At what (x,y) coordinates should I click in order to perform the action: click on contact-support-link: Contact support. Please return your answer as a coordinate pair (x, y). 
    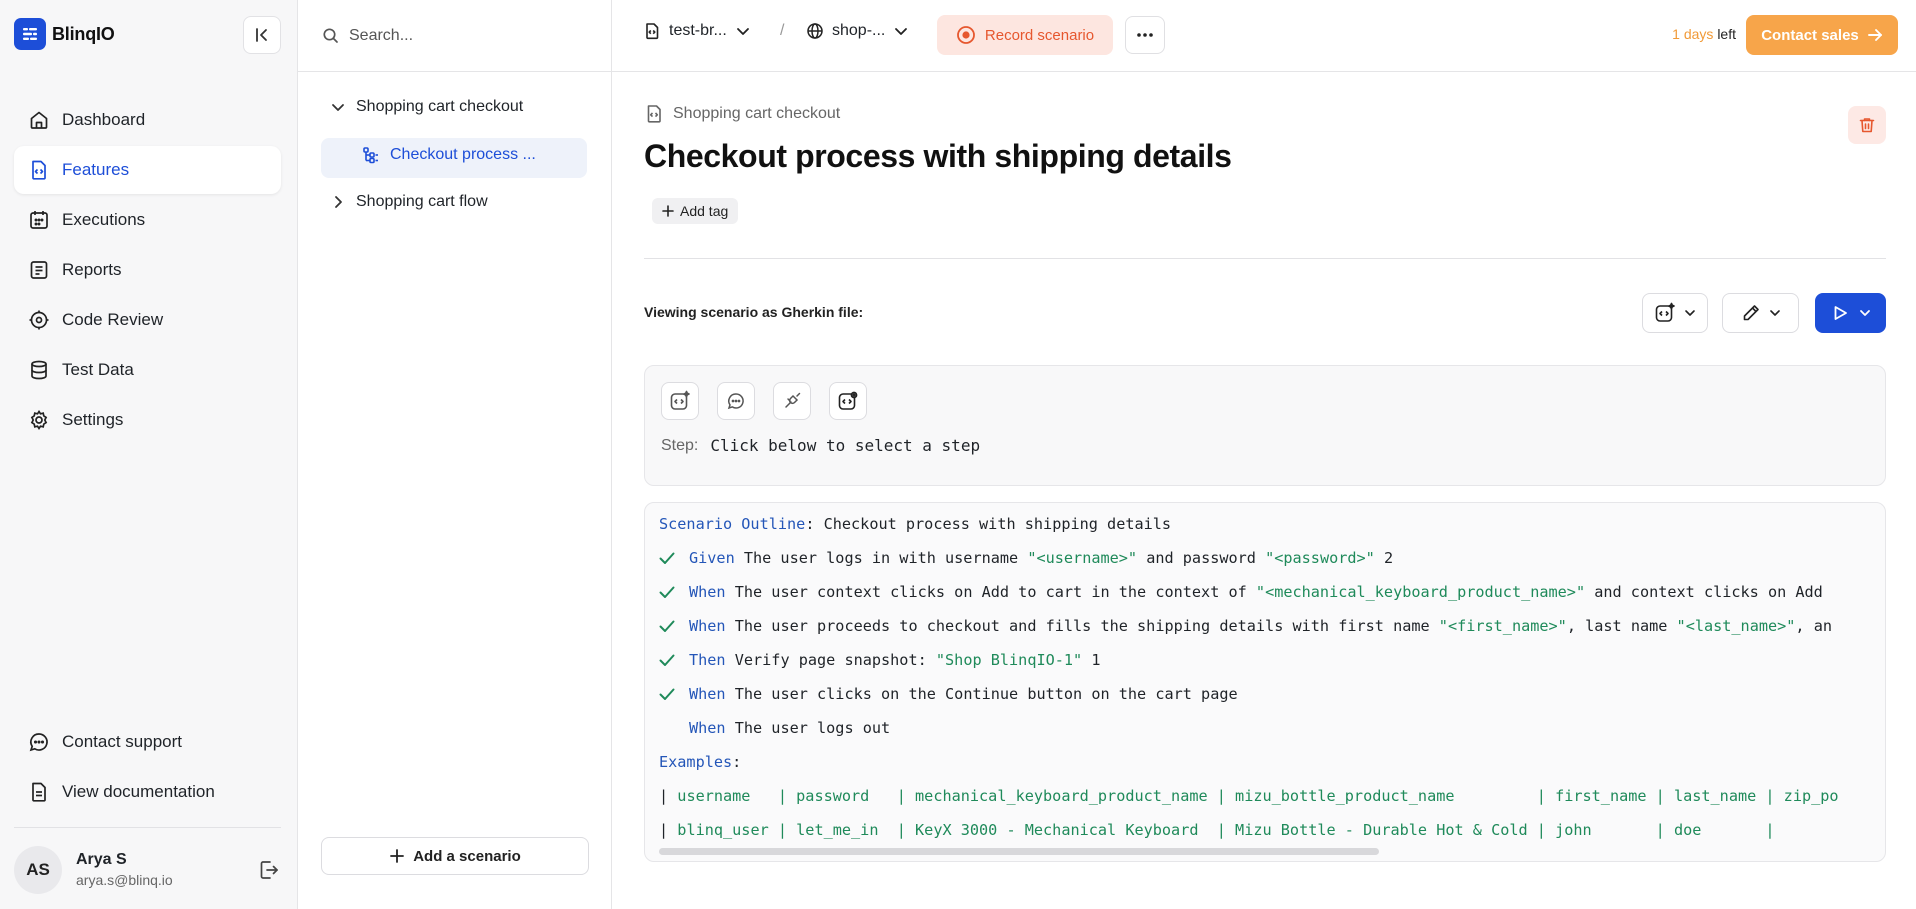
    Looking at the image, I should click on (147, 742).